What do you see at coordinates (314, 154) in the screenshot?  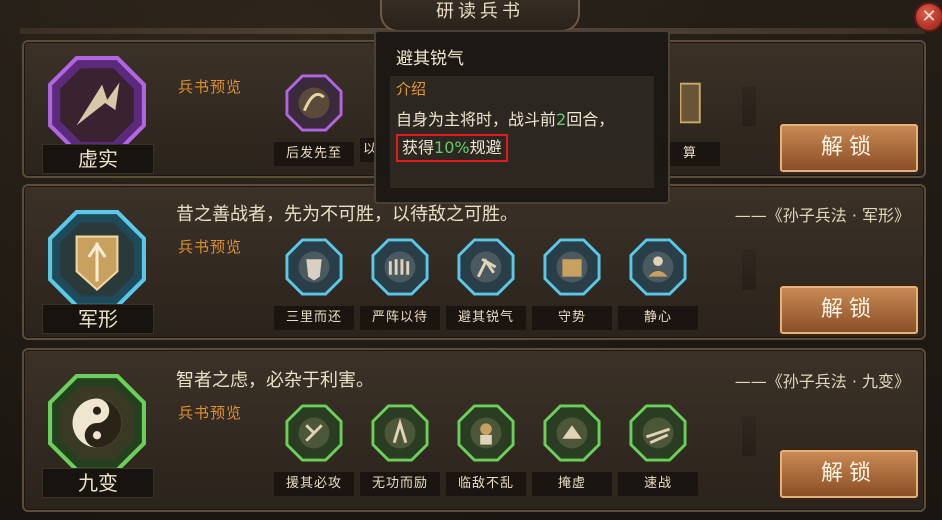 I see `skill-name: 后发先至` at bounding box center [314, 154].